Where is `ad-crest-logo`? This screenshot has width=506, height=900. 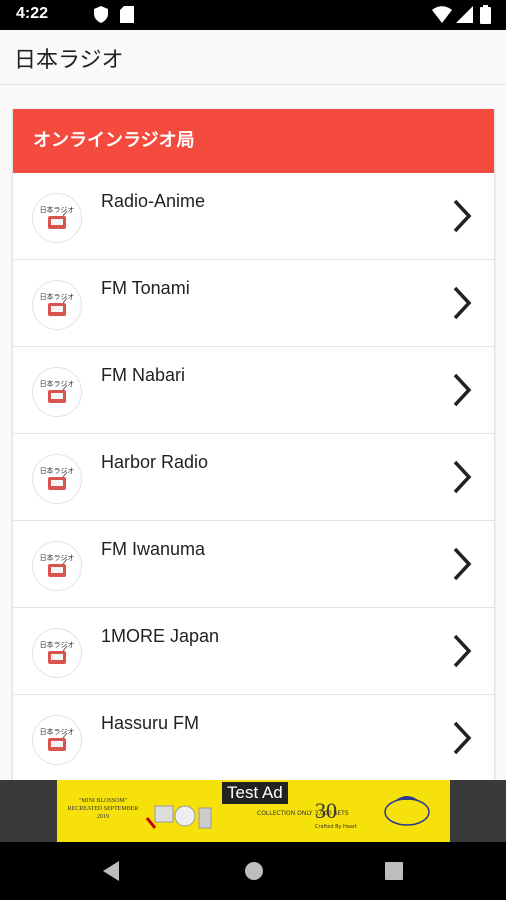
ad-crest-logo is located at coordinates (407, 811).